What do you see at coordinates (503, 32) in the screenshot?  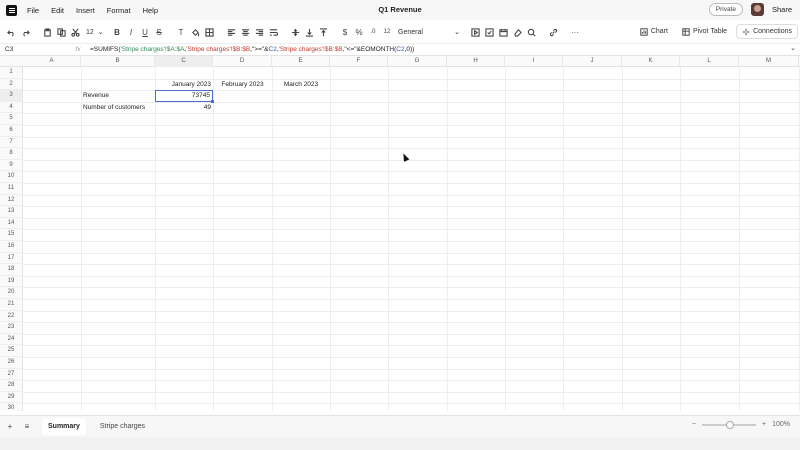 I see `insert-date-icon` at bounding box center [503, 32].